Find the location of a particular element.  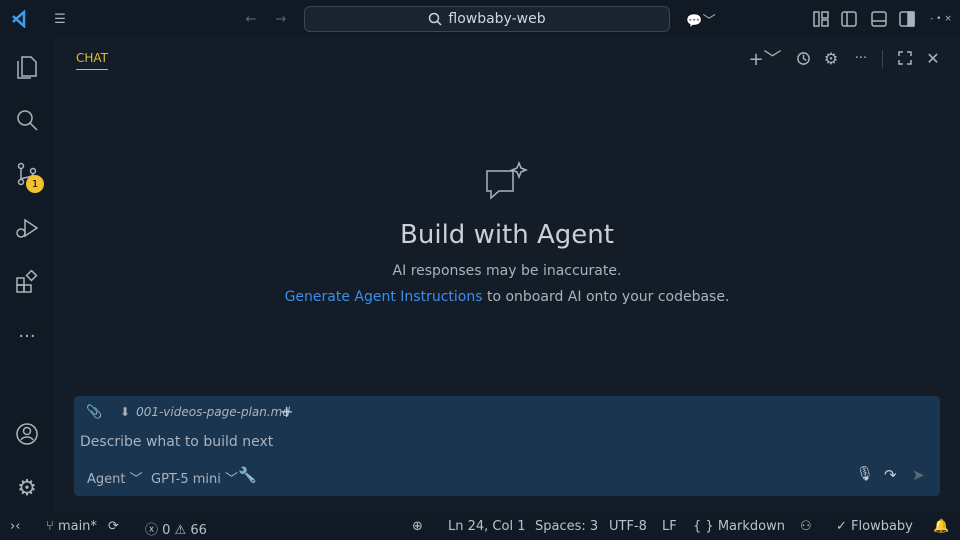

chat-input: Describe what to build next is located at coordinates (176, 442).